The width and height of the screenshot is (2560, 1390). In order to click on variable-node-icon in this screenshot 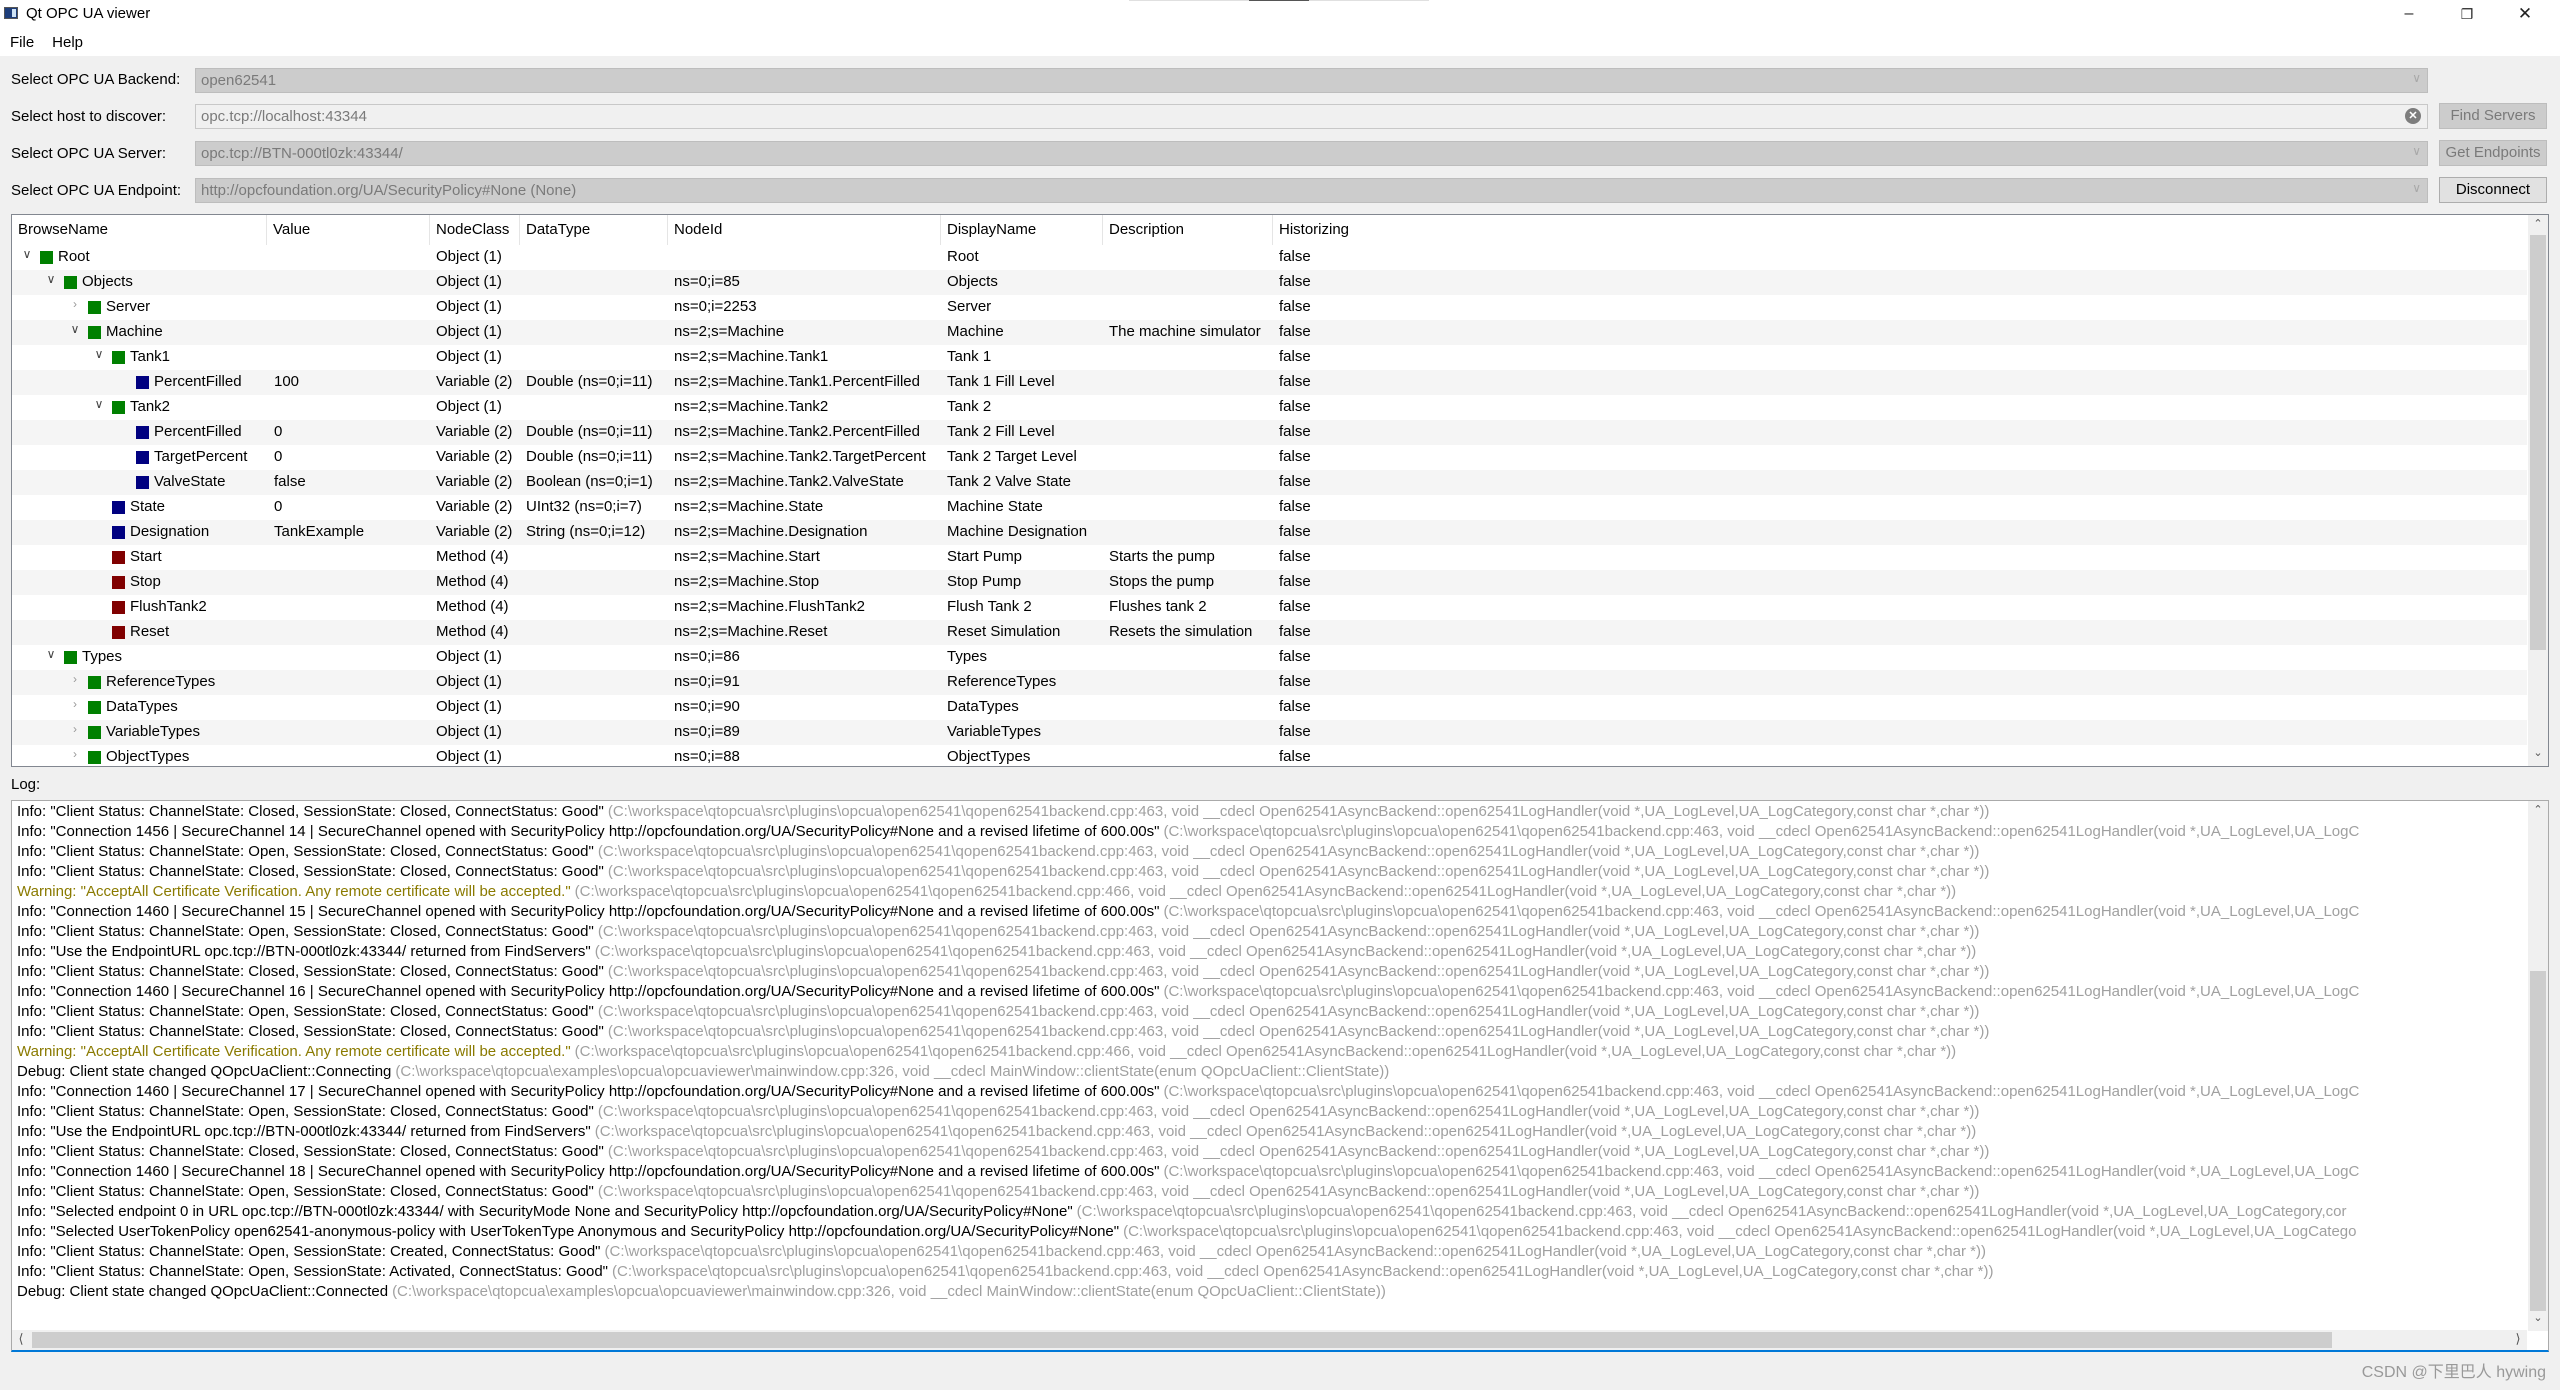, I will do `click(118, 507)`.